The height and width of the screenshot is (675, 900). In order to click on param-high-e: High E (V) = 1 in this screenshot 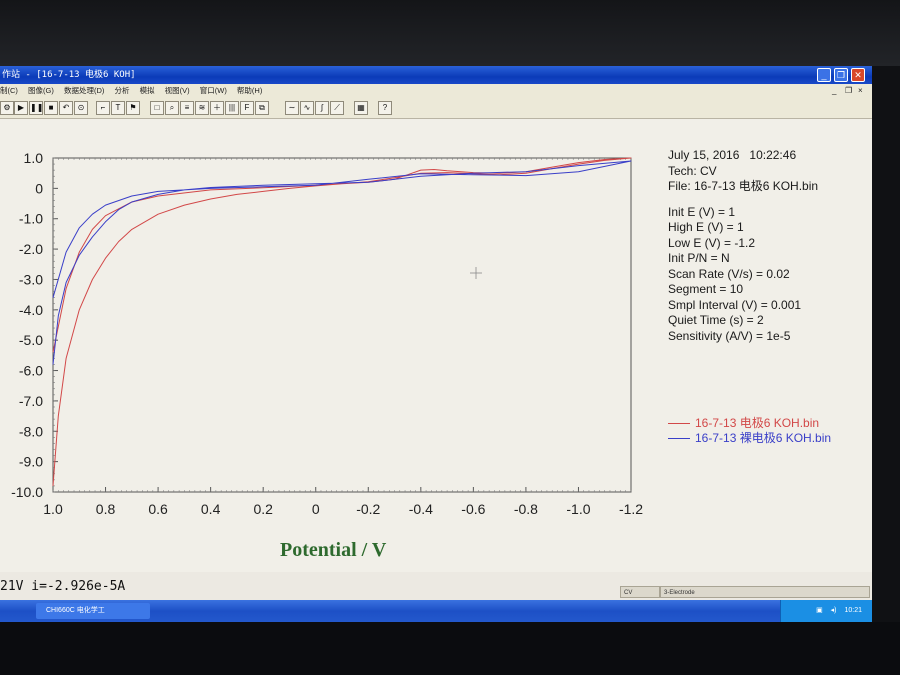, I will do `click(706, 227)`.